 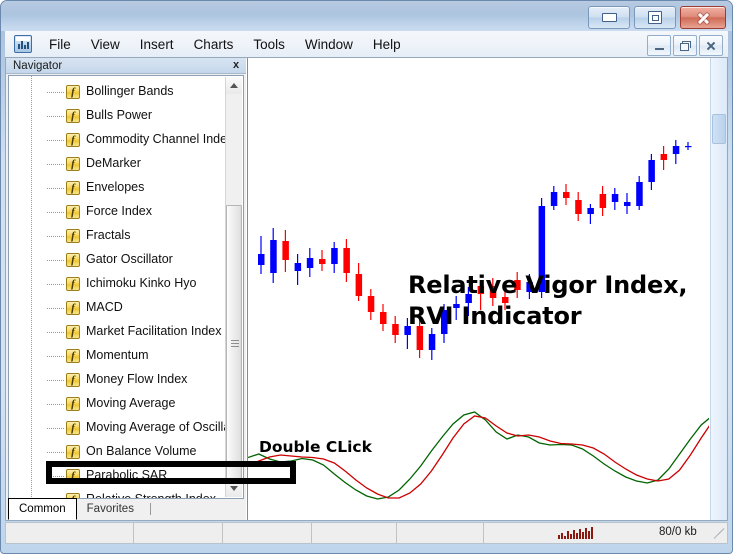 I want to click on chart-app-icon, so click(x=23, y=44).